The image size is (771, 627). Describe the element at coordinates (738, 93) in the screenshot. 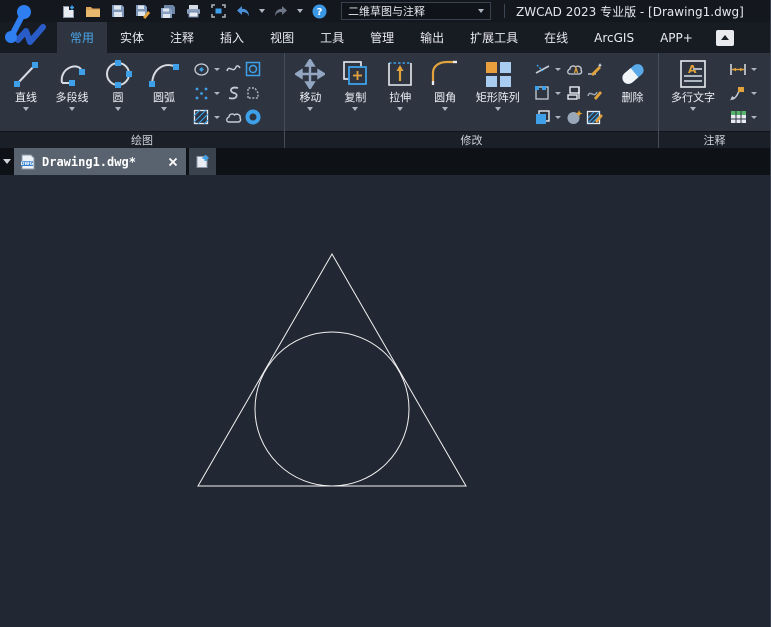

I see `leader-button` at that location.